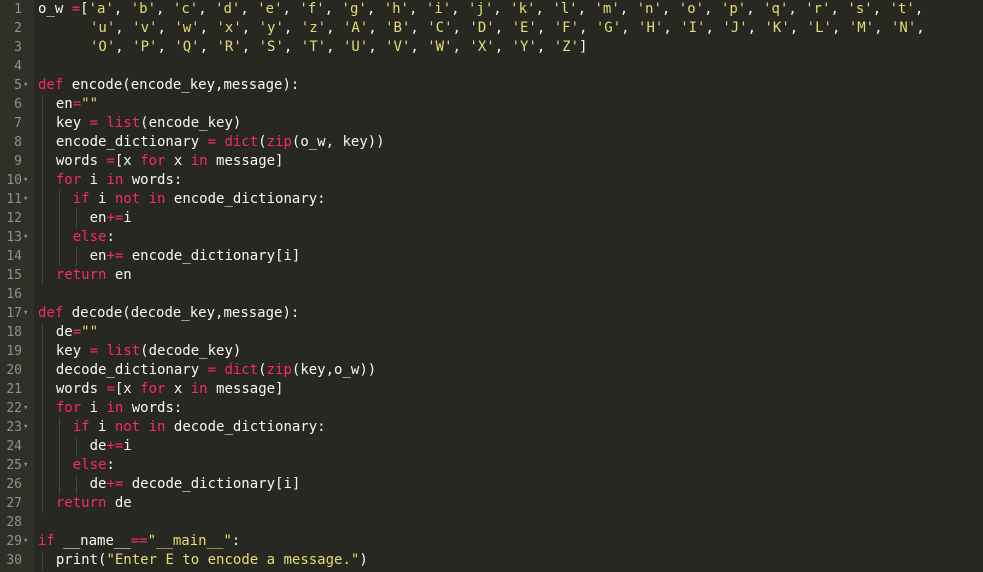 This screenshot has height=572, width=983. I want to click on line-number: 10, so click(14, 180).